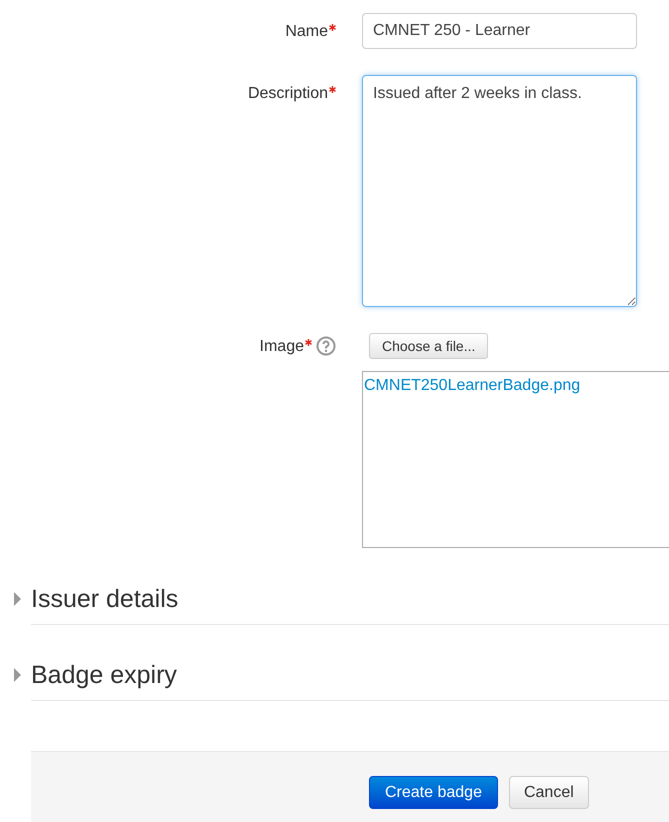 Image resolution: width=669 pixels, height=822 pixels. Describe the element at coordinates (326, 346) in the screenshot. I see `help-icon` at that location.